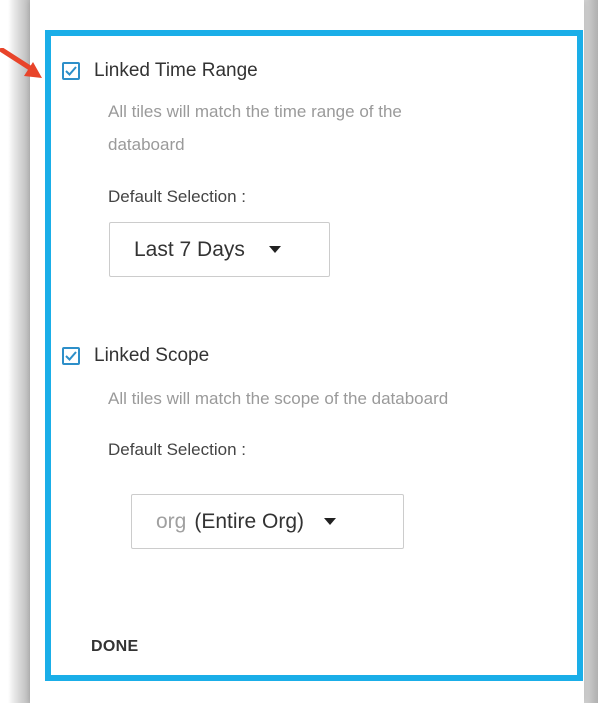 Image resolution: width=598 pixels, height=703 pixels. What do you see at coordinates (114, 647) in the screenshot?
I see `done-button: DONE` at bounding box center [114, 647].